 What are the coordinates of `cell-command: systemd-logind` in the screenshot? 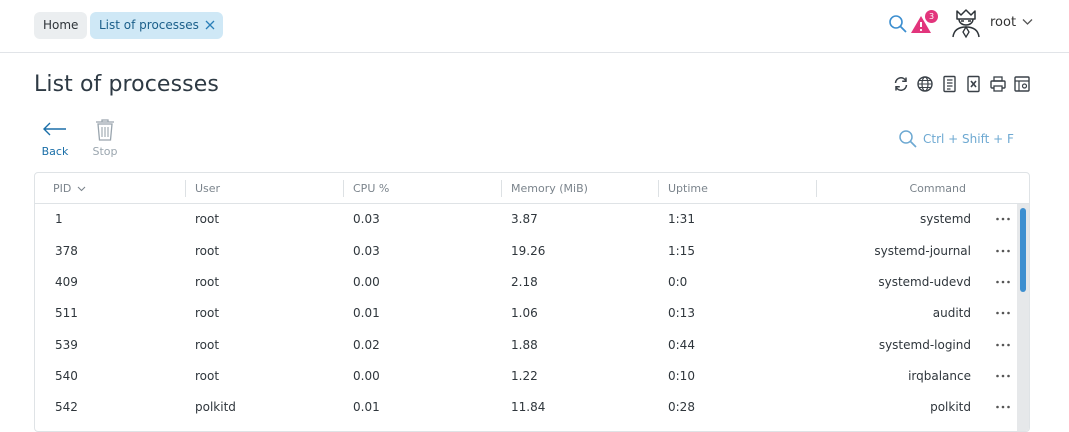 It's located at (924, 345).